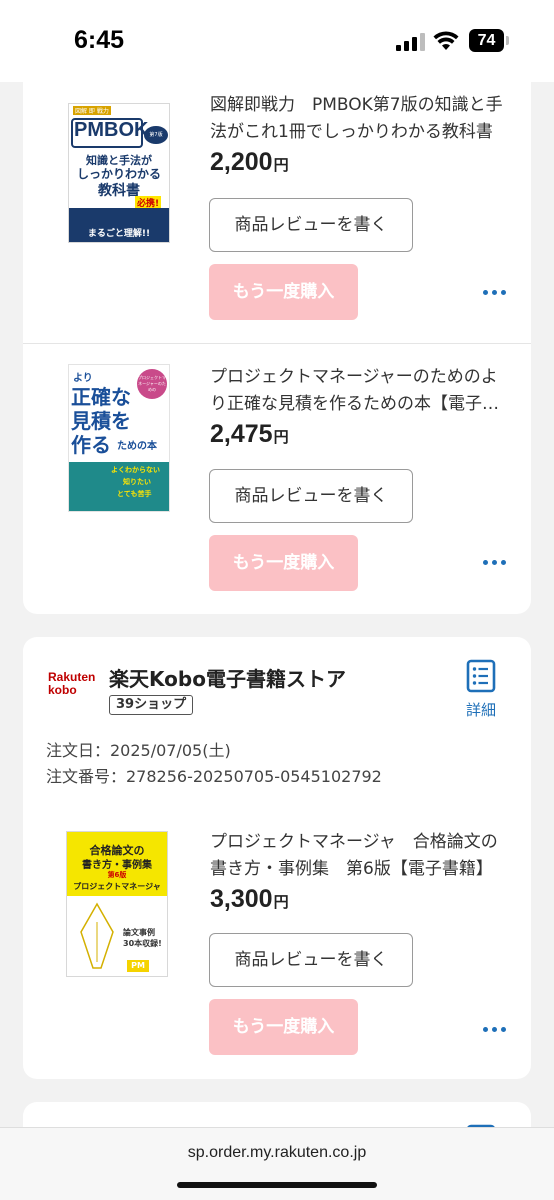 This screenshot has width=554, height=1200. I want to click on shop-name: 楽天Kobo電子書籍ストア, so click(227, 677).